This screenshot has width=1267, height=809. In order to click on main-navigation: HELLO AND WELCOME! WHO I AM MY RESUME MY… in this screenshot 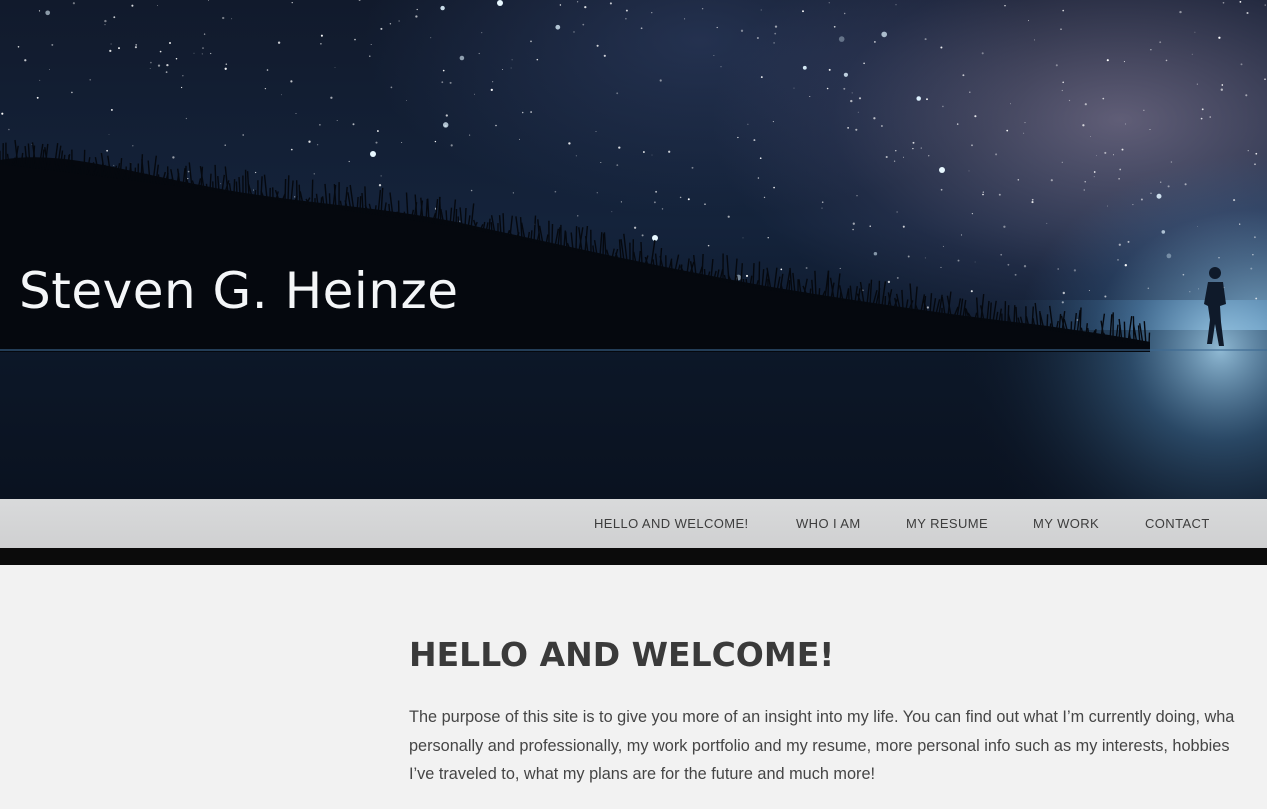, I will do `click(633, 523)`.